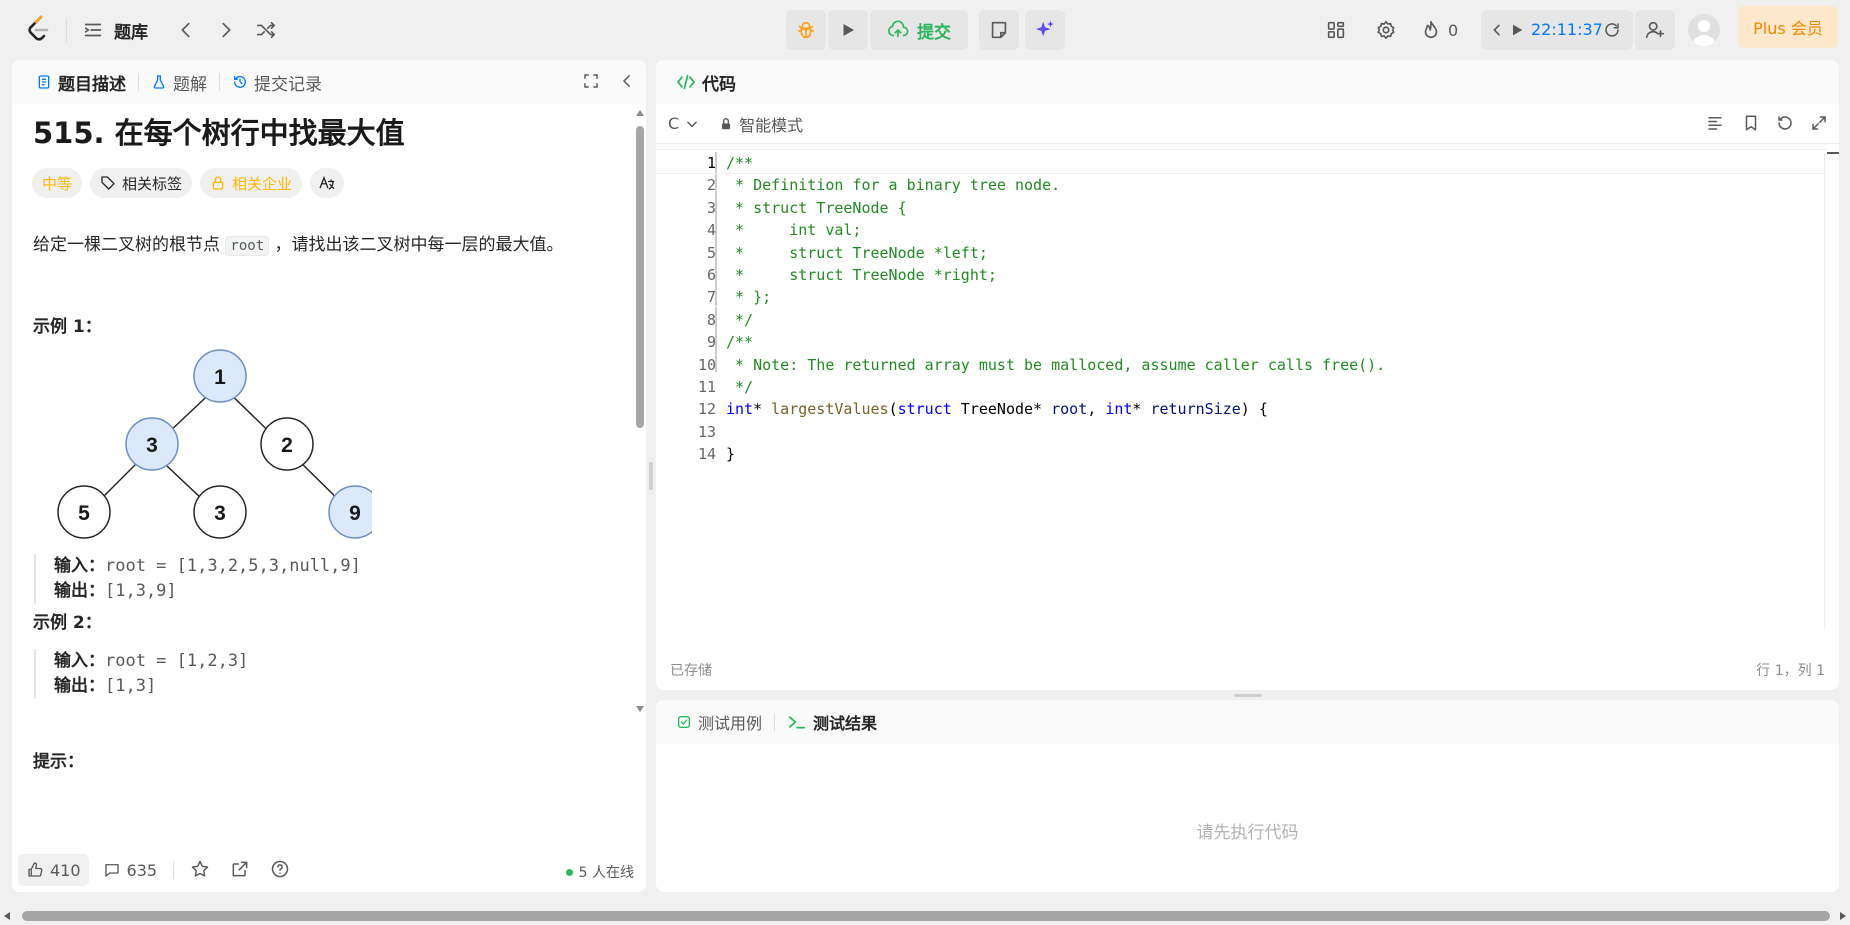 The width and height of the screenshot is (1850, 925). Describe the element at coordinates (640, 476) in the screenshot. I see `description-scrollbar` at that location.